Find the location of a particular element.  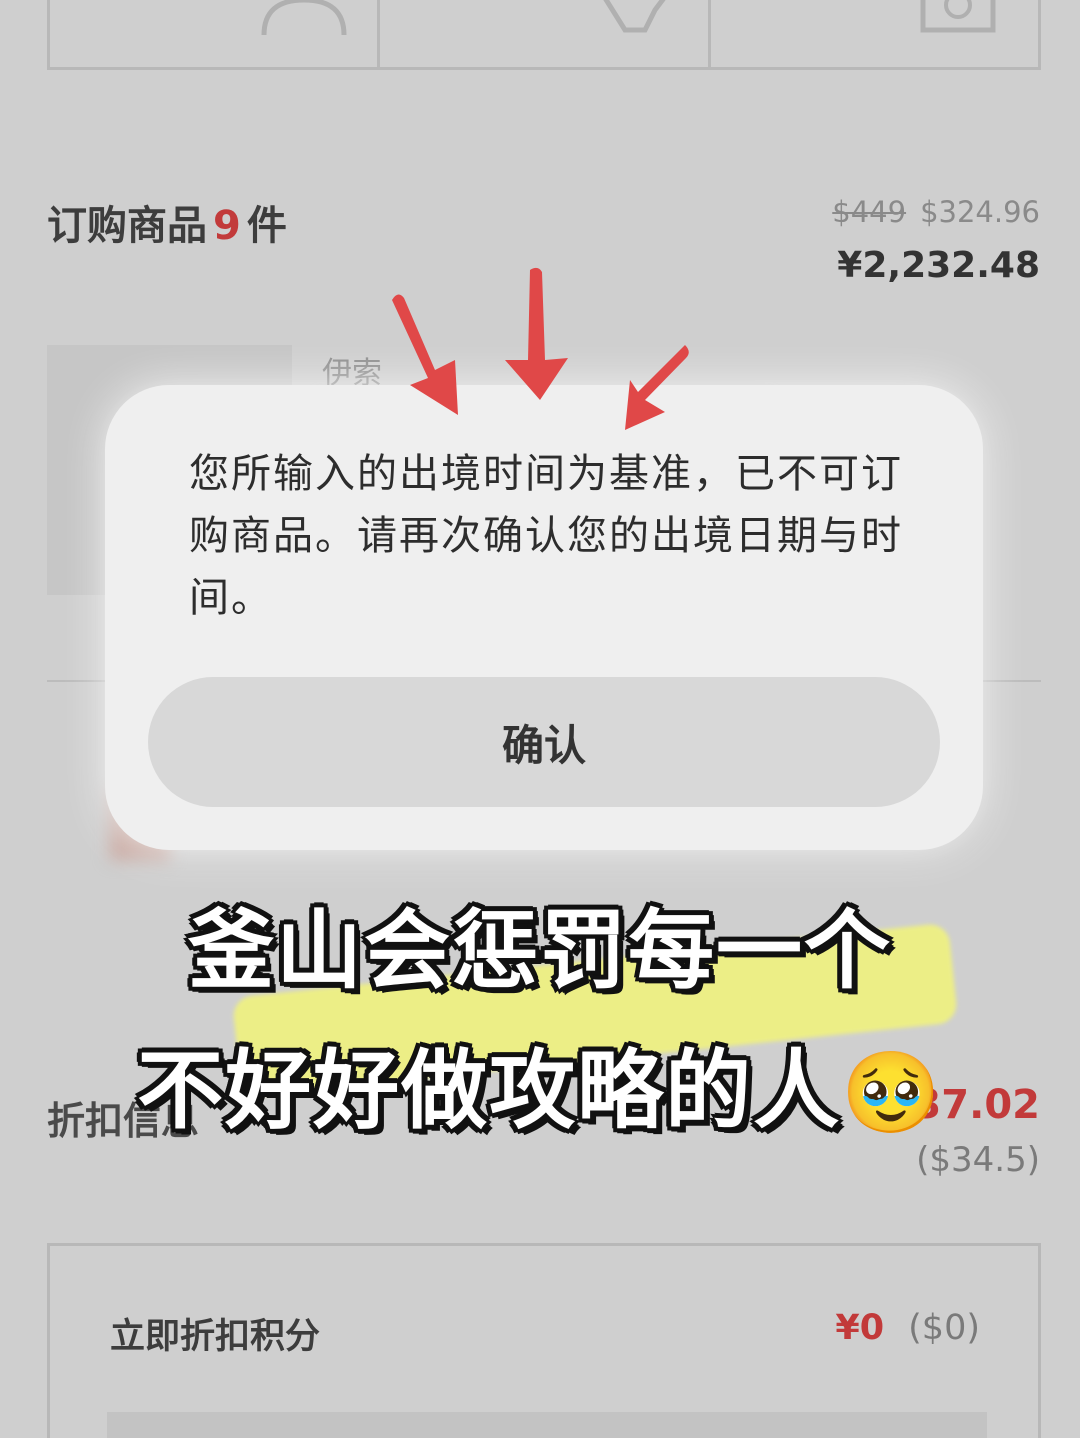

points-input is located at coordinates (547, 1425).